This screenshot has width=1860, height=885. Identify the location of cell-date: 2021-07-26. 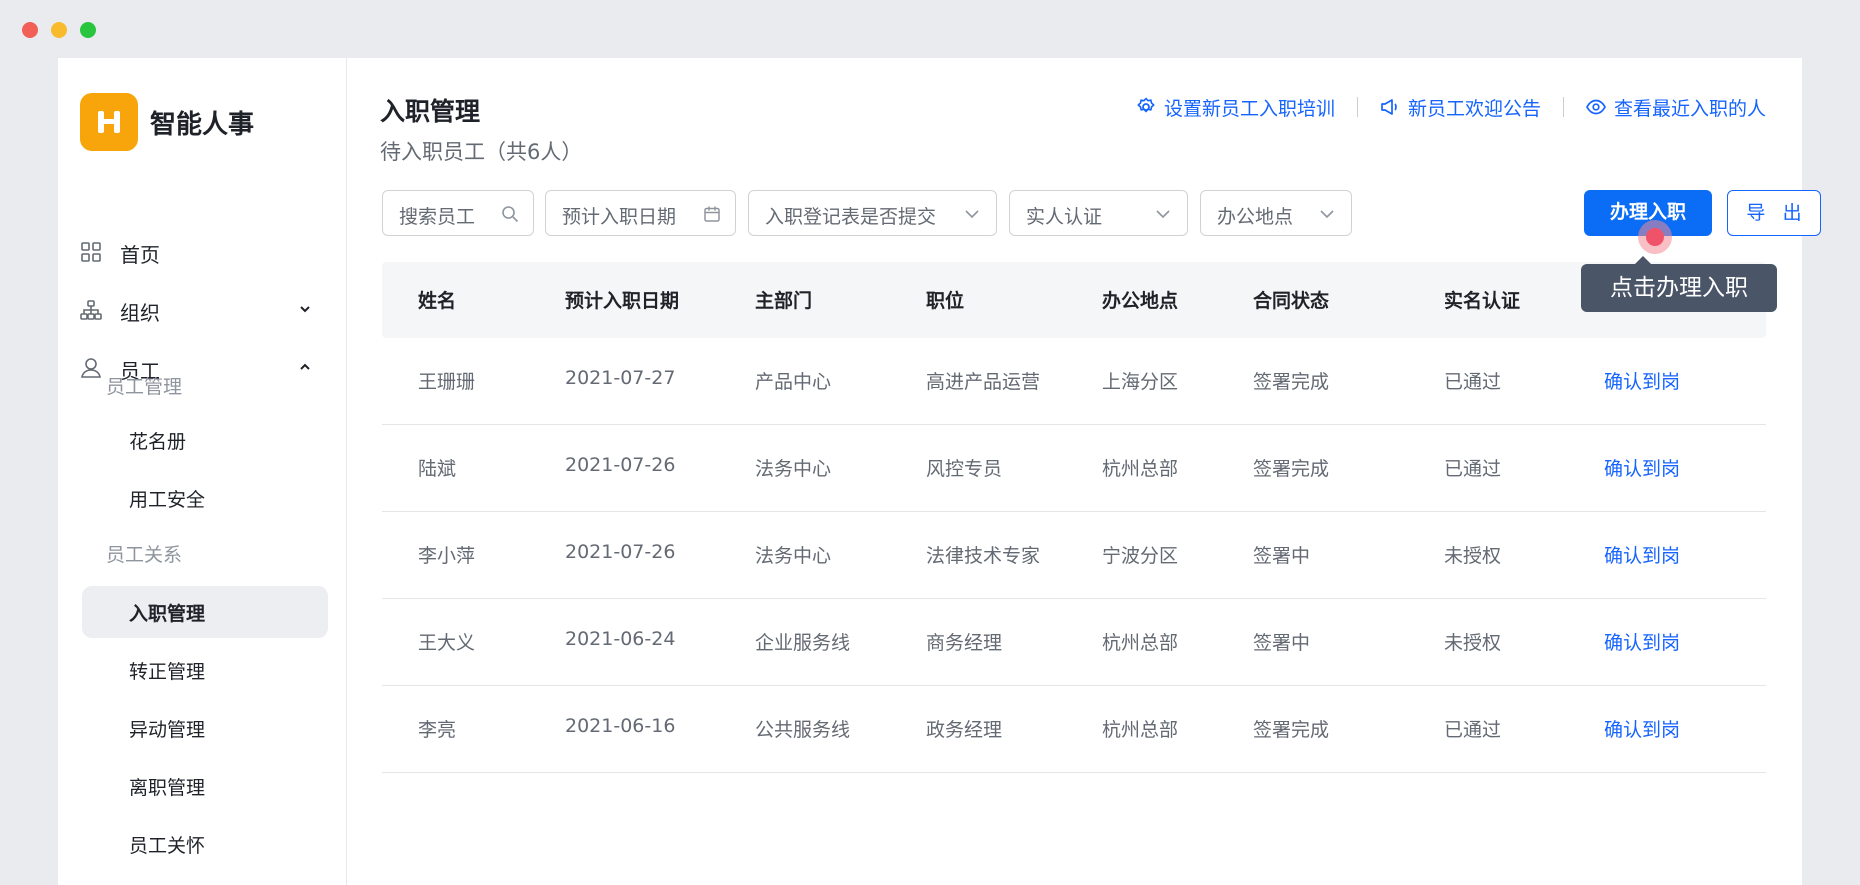
(620, 552).